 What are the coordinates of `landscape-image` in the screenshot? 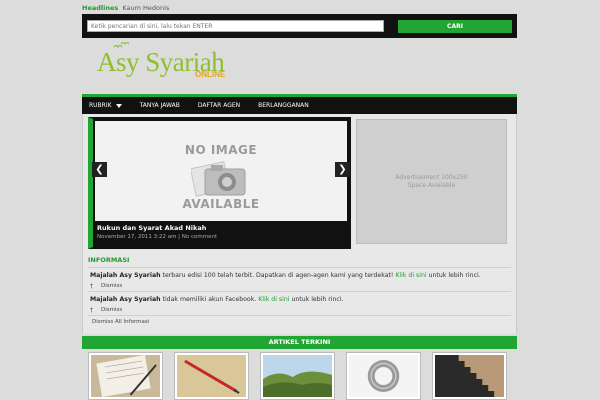 It's located at (297, 376).